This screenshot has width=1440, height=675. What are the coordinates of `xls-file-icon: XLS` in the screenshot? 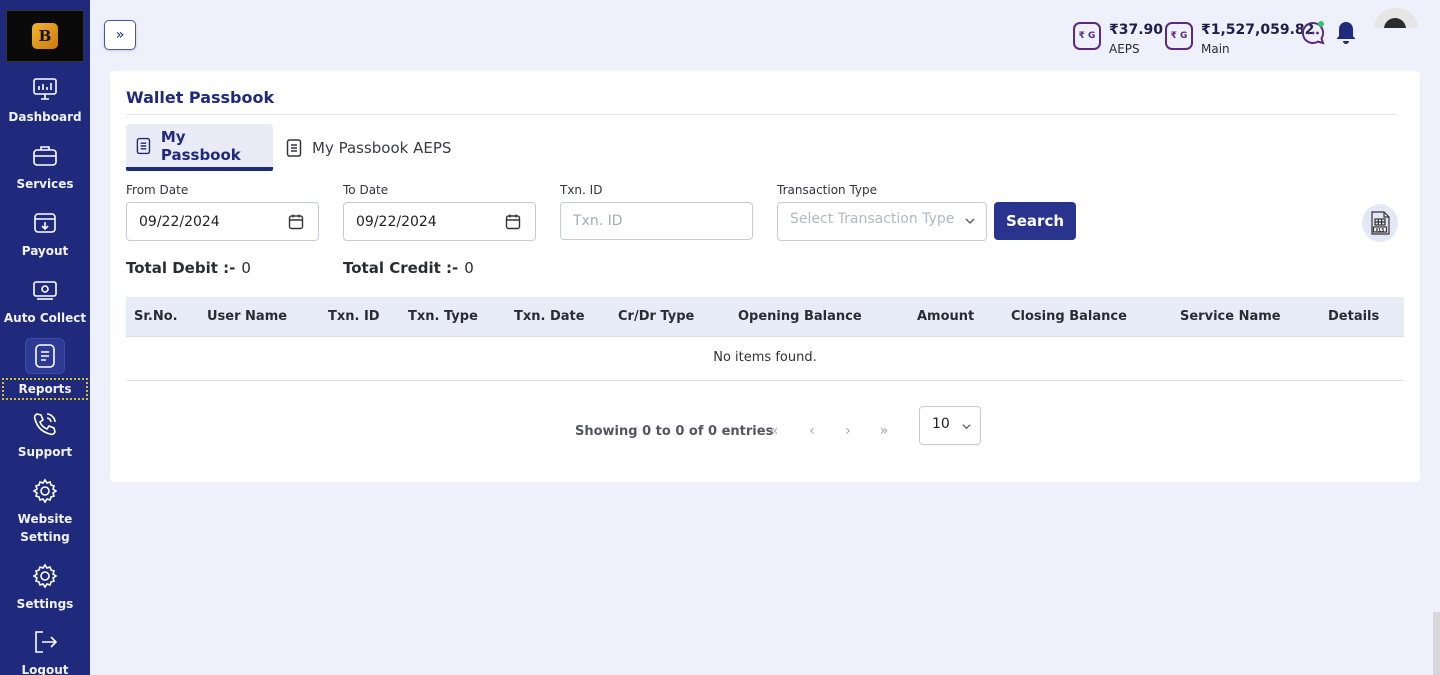 It's located at (1380, 223).